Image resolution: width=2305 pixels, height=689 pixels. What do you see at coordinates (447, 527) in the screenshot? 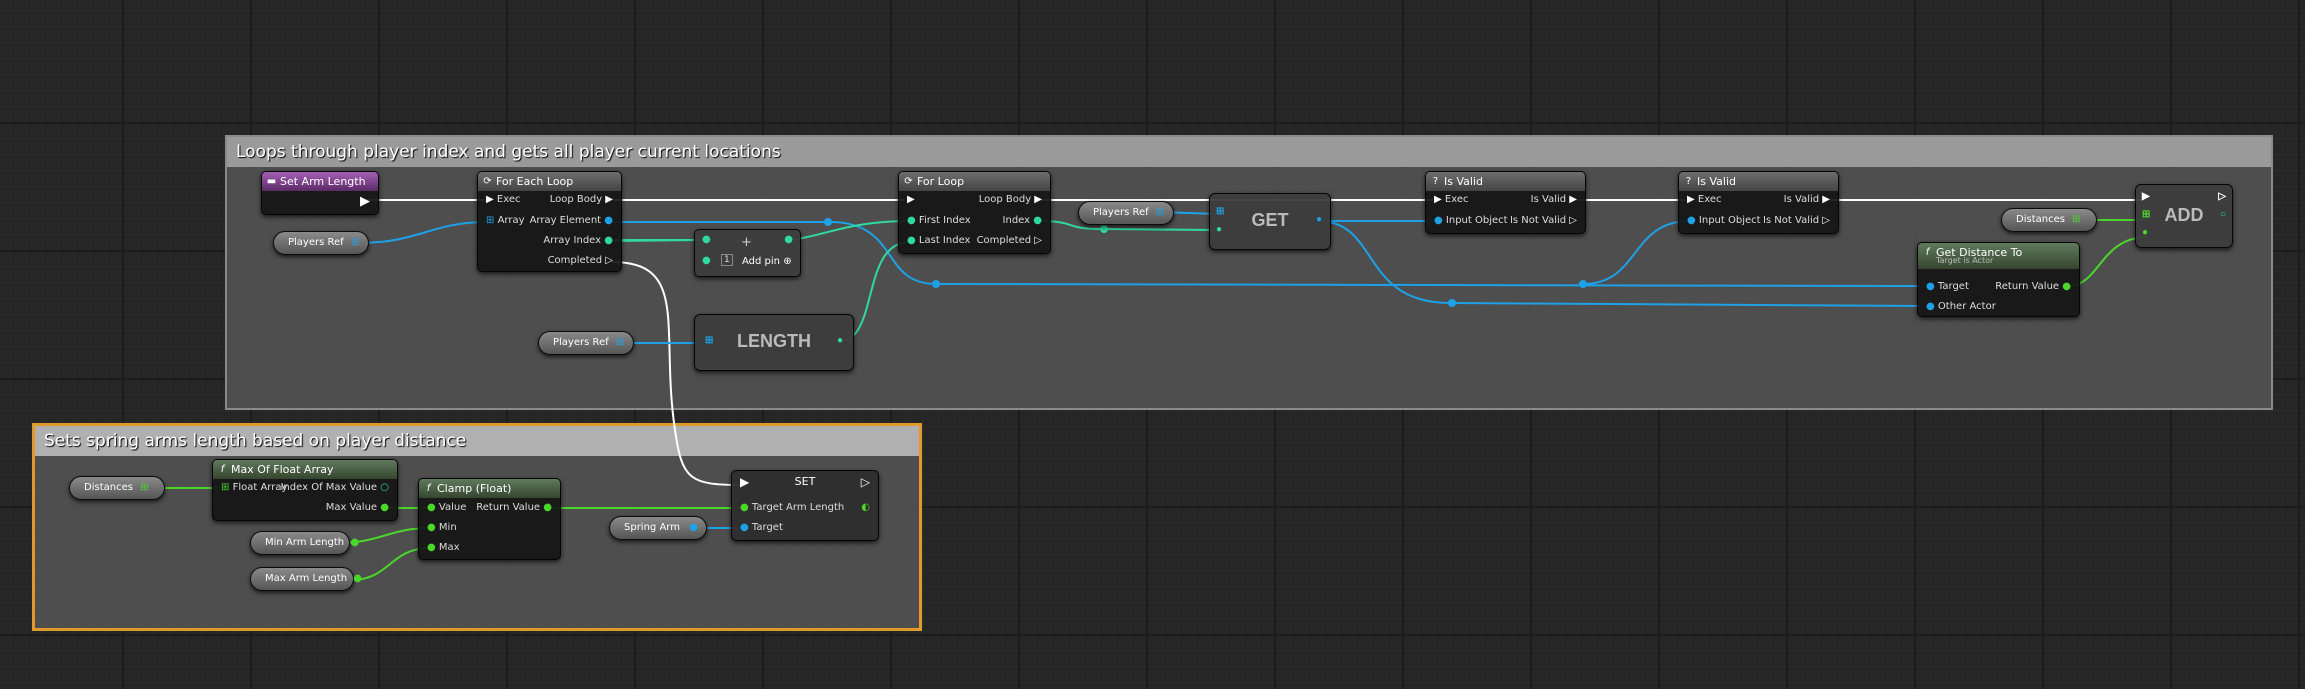
I see `pin-label: Min` at bounding box center [447, 527].